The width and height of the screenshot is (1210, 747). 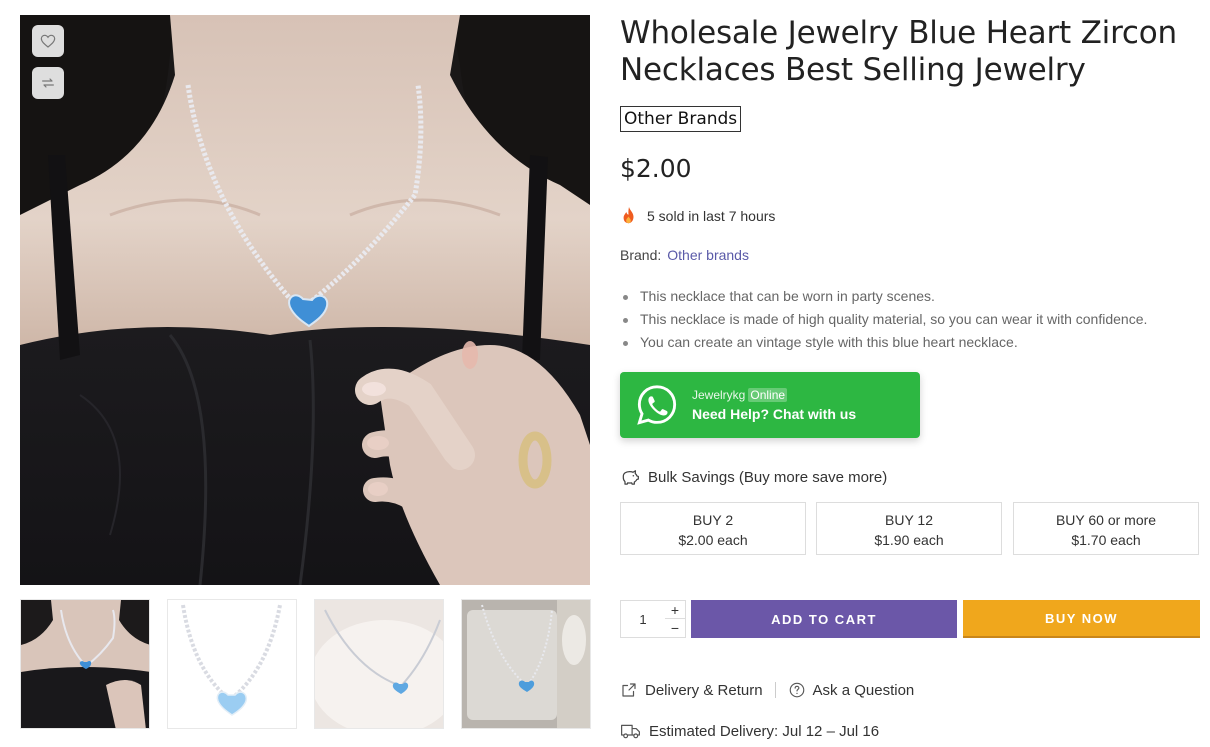 I want to click on compare-button, so click(x=48, y=83).